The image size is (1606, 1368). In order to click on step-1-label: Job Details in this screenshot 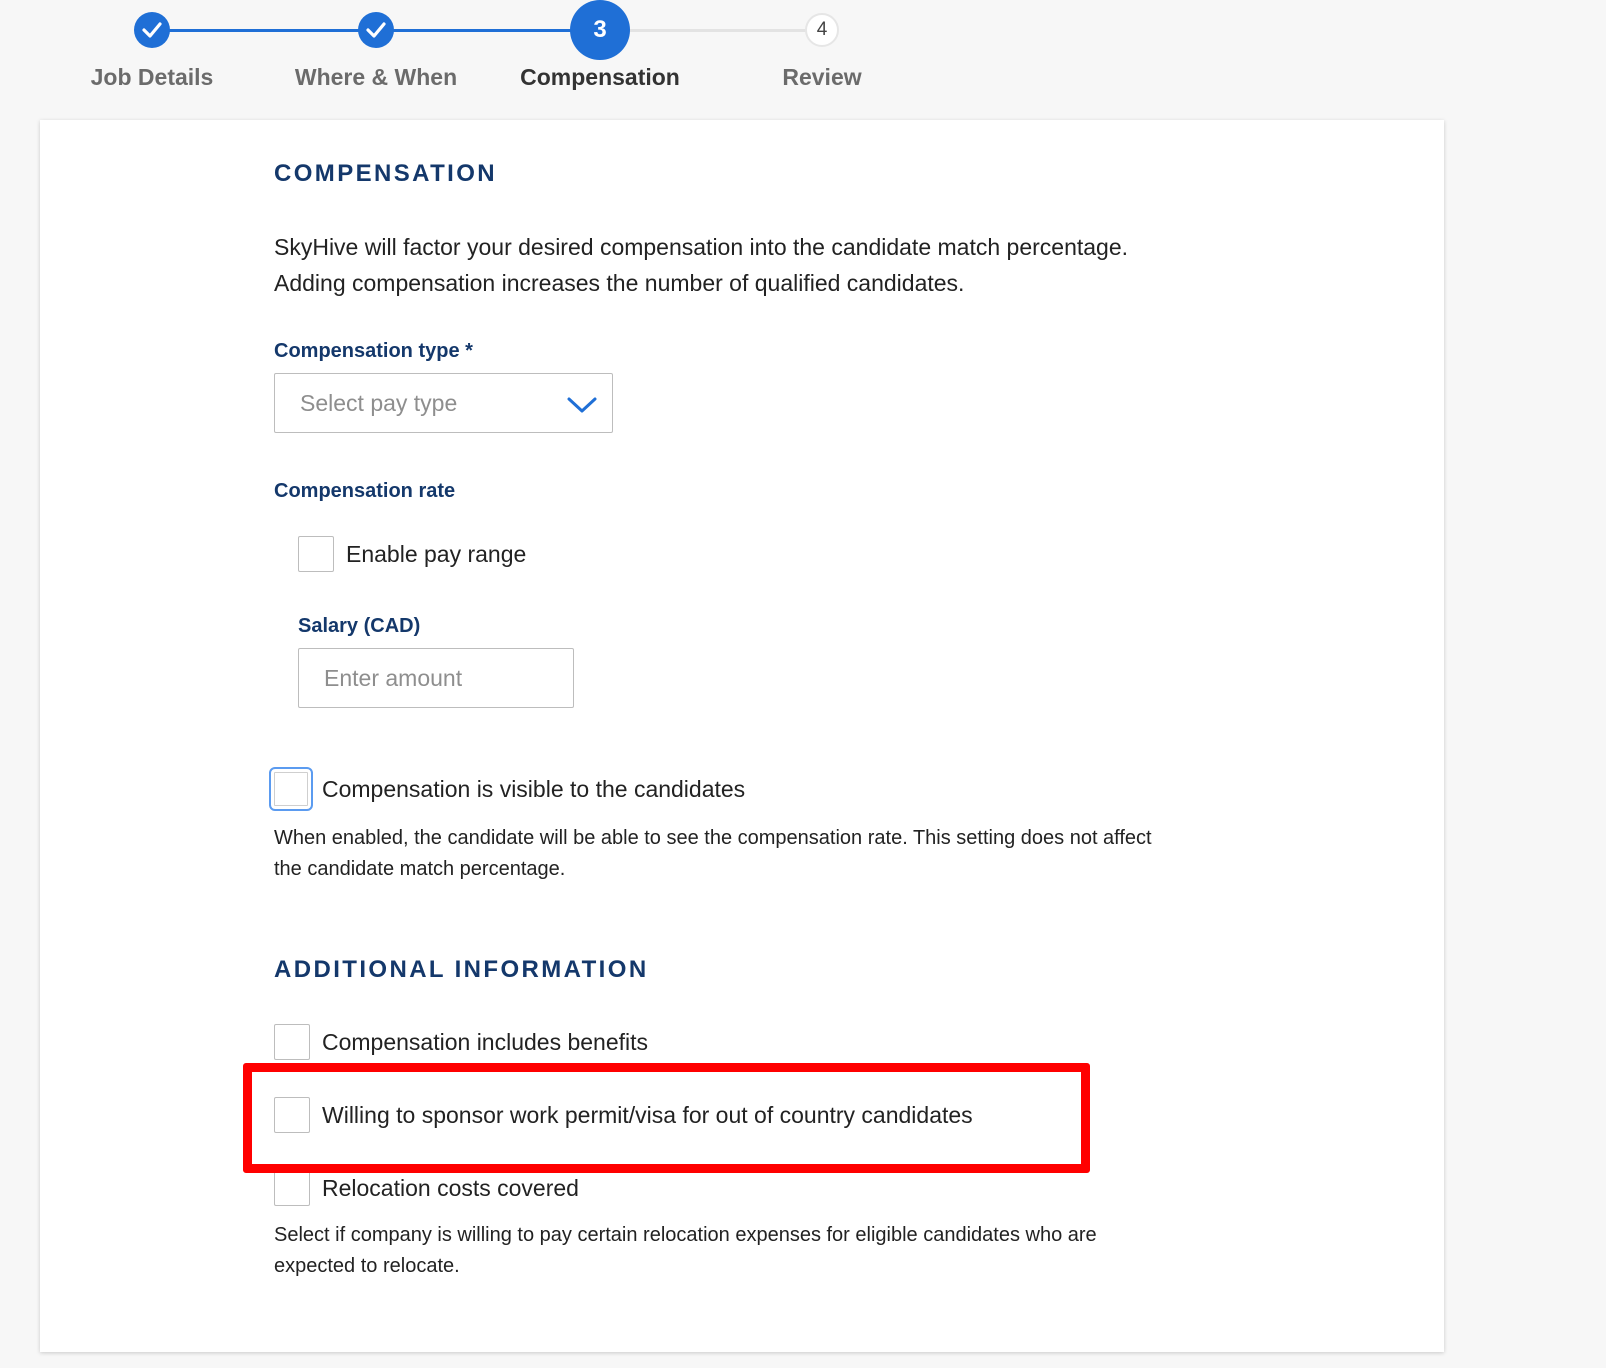, I will do `click(152, 77)`.